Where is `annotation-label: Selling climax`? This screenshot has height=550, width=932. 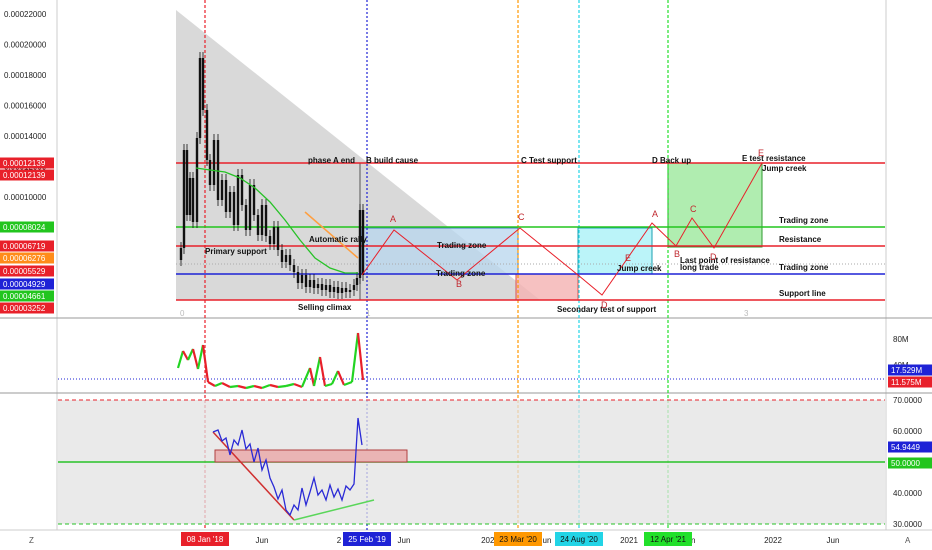
annotation-label: Selling climax is located at coordinates (325, 307).